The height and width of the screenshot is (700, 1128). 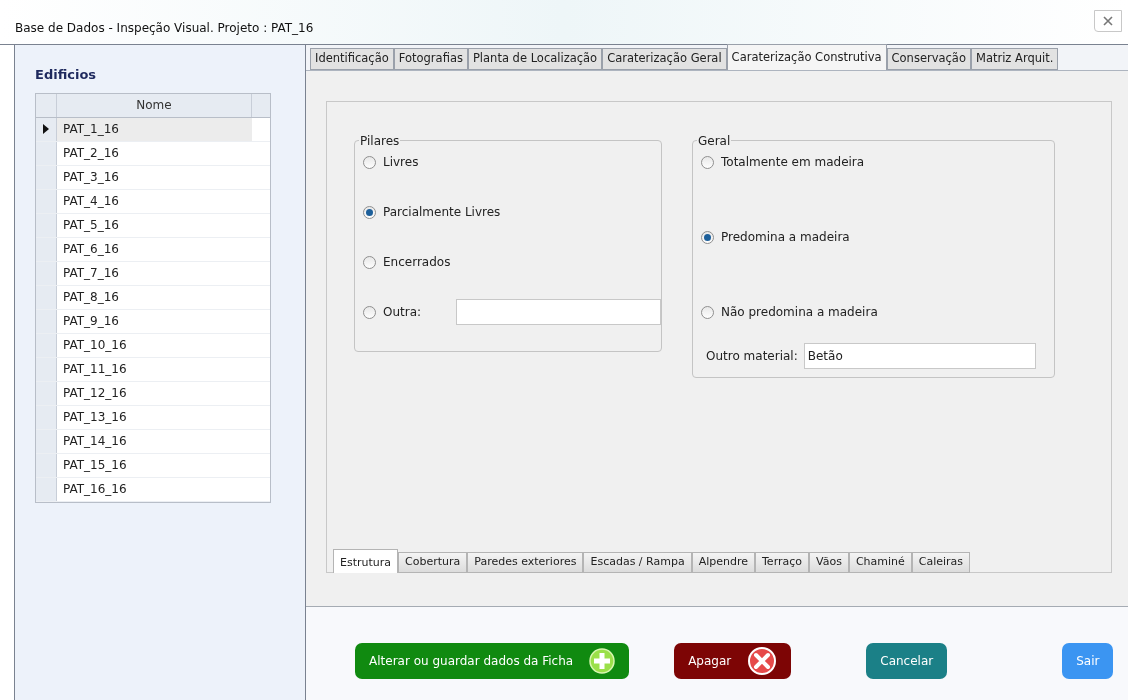 I want to click on sub-tab: Escadas / Rampa, so click(x=637, y=562).